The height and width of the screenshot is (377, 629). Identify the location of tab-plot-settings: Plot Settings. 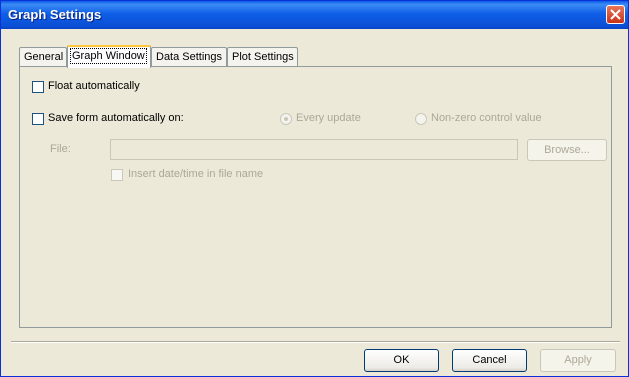
(262, 56).